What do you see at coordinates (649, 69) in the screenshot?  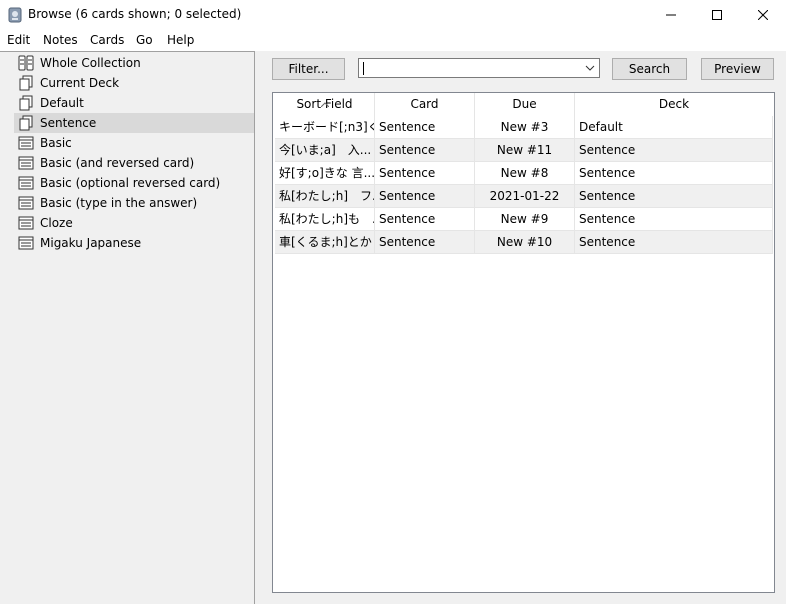 I see `search-button: Search` at bounding box center [649, 69].